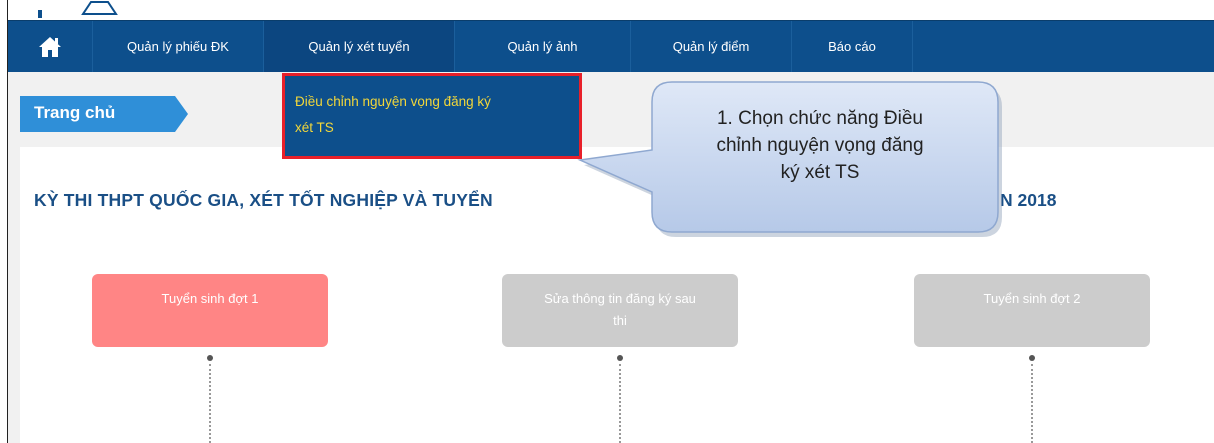 The width and height of the screenshot is (1214, 443). Describe the element at coordinates (210, 310) in the screenshot. I see `step-admission-round-1: Tuyển sinh đợt 1` at that location.